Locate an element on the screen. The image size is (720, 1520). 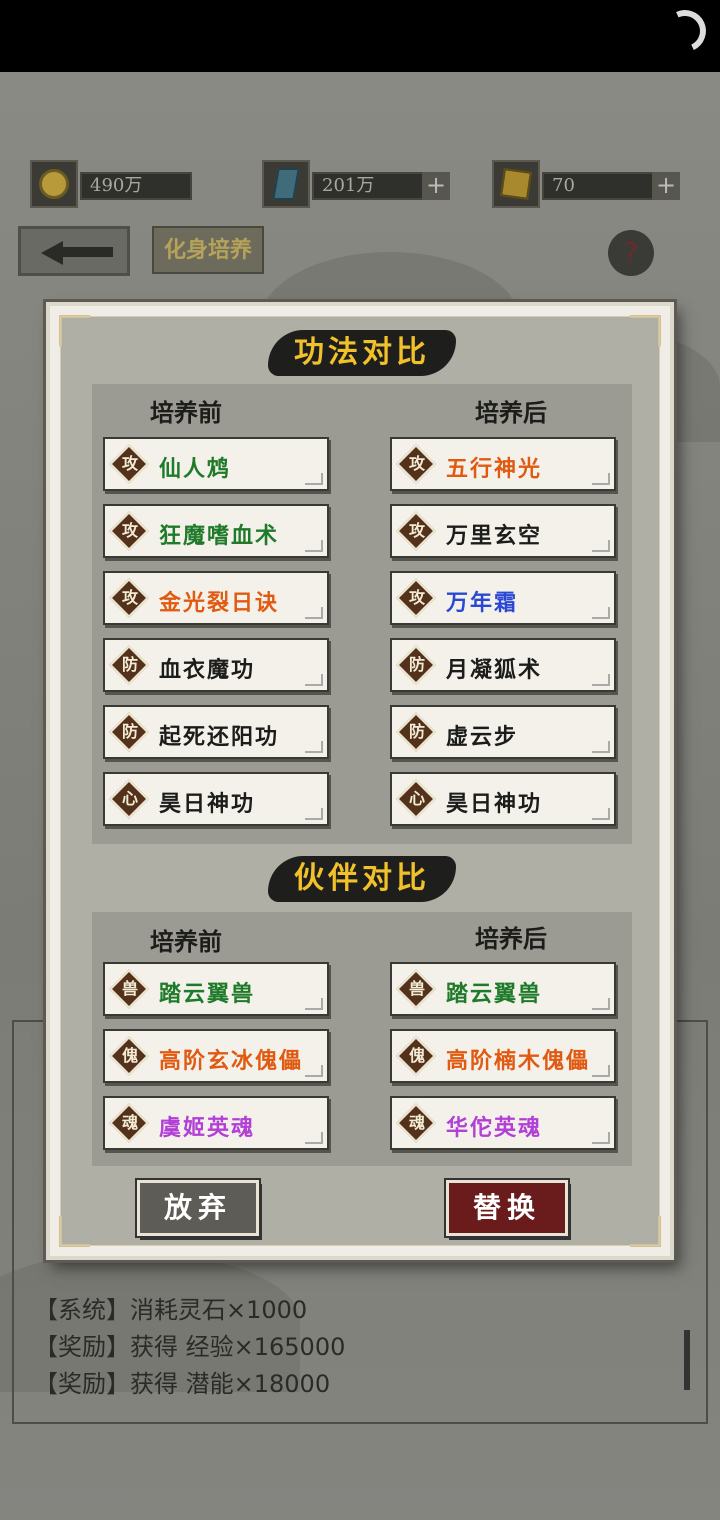
partner-card-before: 魂 虞姬英魂 is located at coordinates (216, 1123).